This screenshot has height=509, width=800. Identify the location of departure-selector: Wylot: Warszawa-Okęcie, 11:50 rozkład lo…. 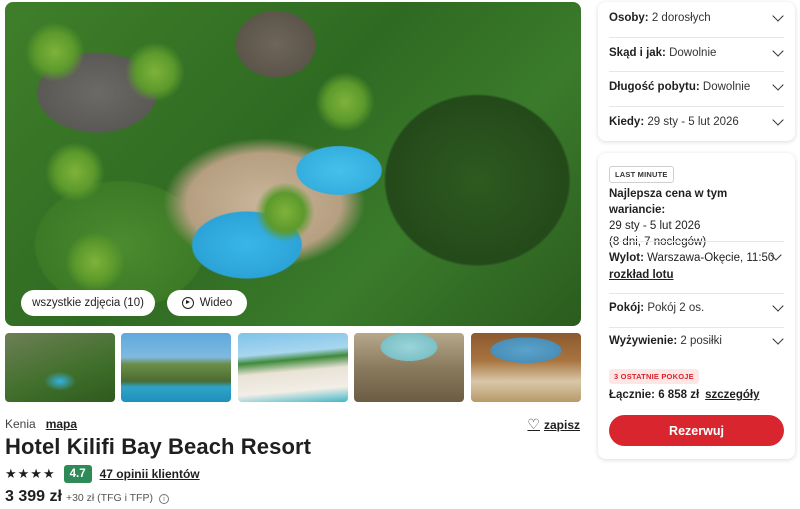
(696, 266).